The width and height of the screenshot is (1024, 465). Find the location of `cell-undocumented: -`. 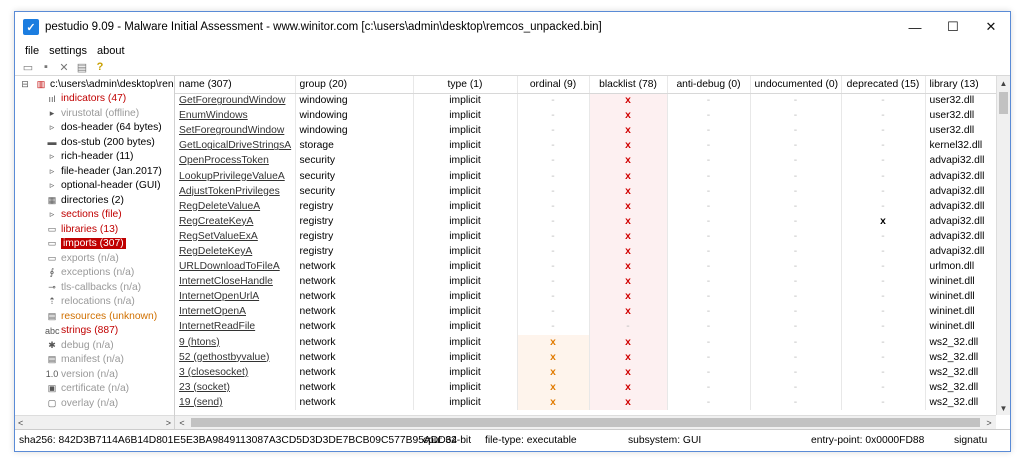

cell-undocumented: - is located at coordinates (796, 131).